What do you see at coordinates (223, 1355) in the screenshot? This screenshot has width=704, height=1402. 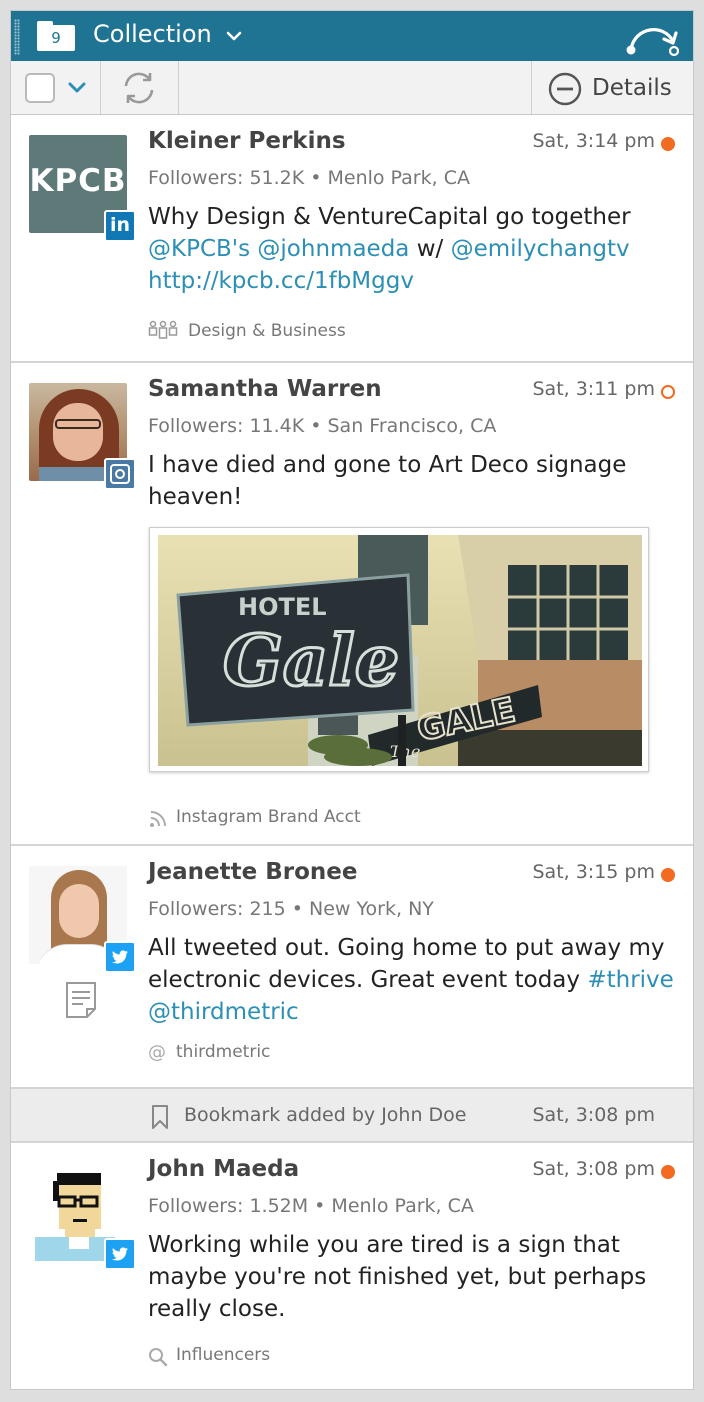 I see `tag-label: Influencers` at bounding box center [223, 1355].